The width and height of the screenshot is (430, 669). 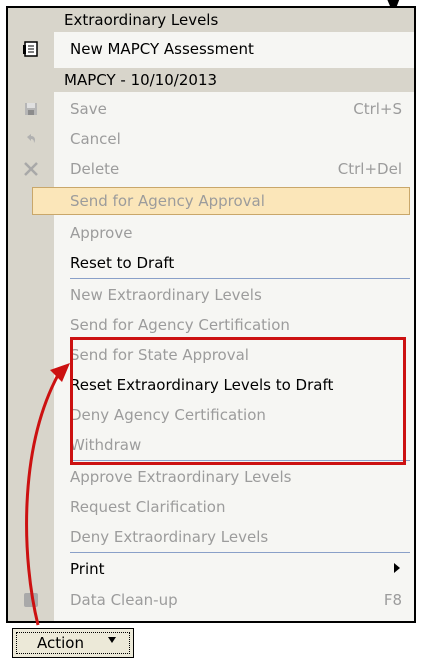 I want to click on menu-item-new-mapcy-assessment: New MAPCY Assessment, so click(x=211, y=49).